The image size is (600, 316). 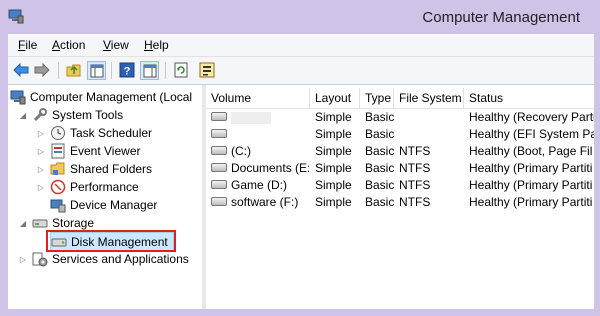 What do you see at coordinates (335, 98) in the screenshot?
I see `column-header-layout: Layout` at bounding box center [335, 98].